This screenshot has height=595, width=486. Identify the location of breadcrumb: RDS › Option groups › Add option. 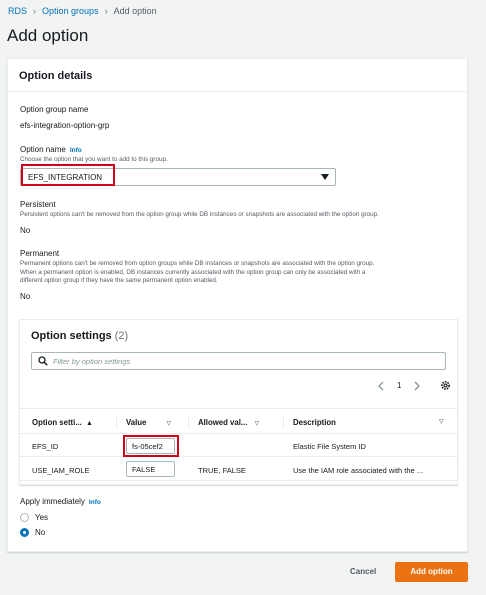
(82, 11).